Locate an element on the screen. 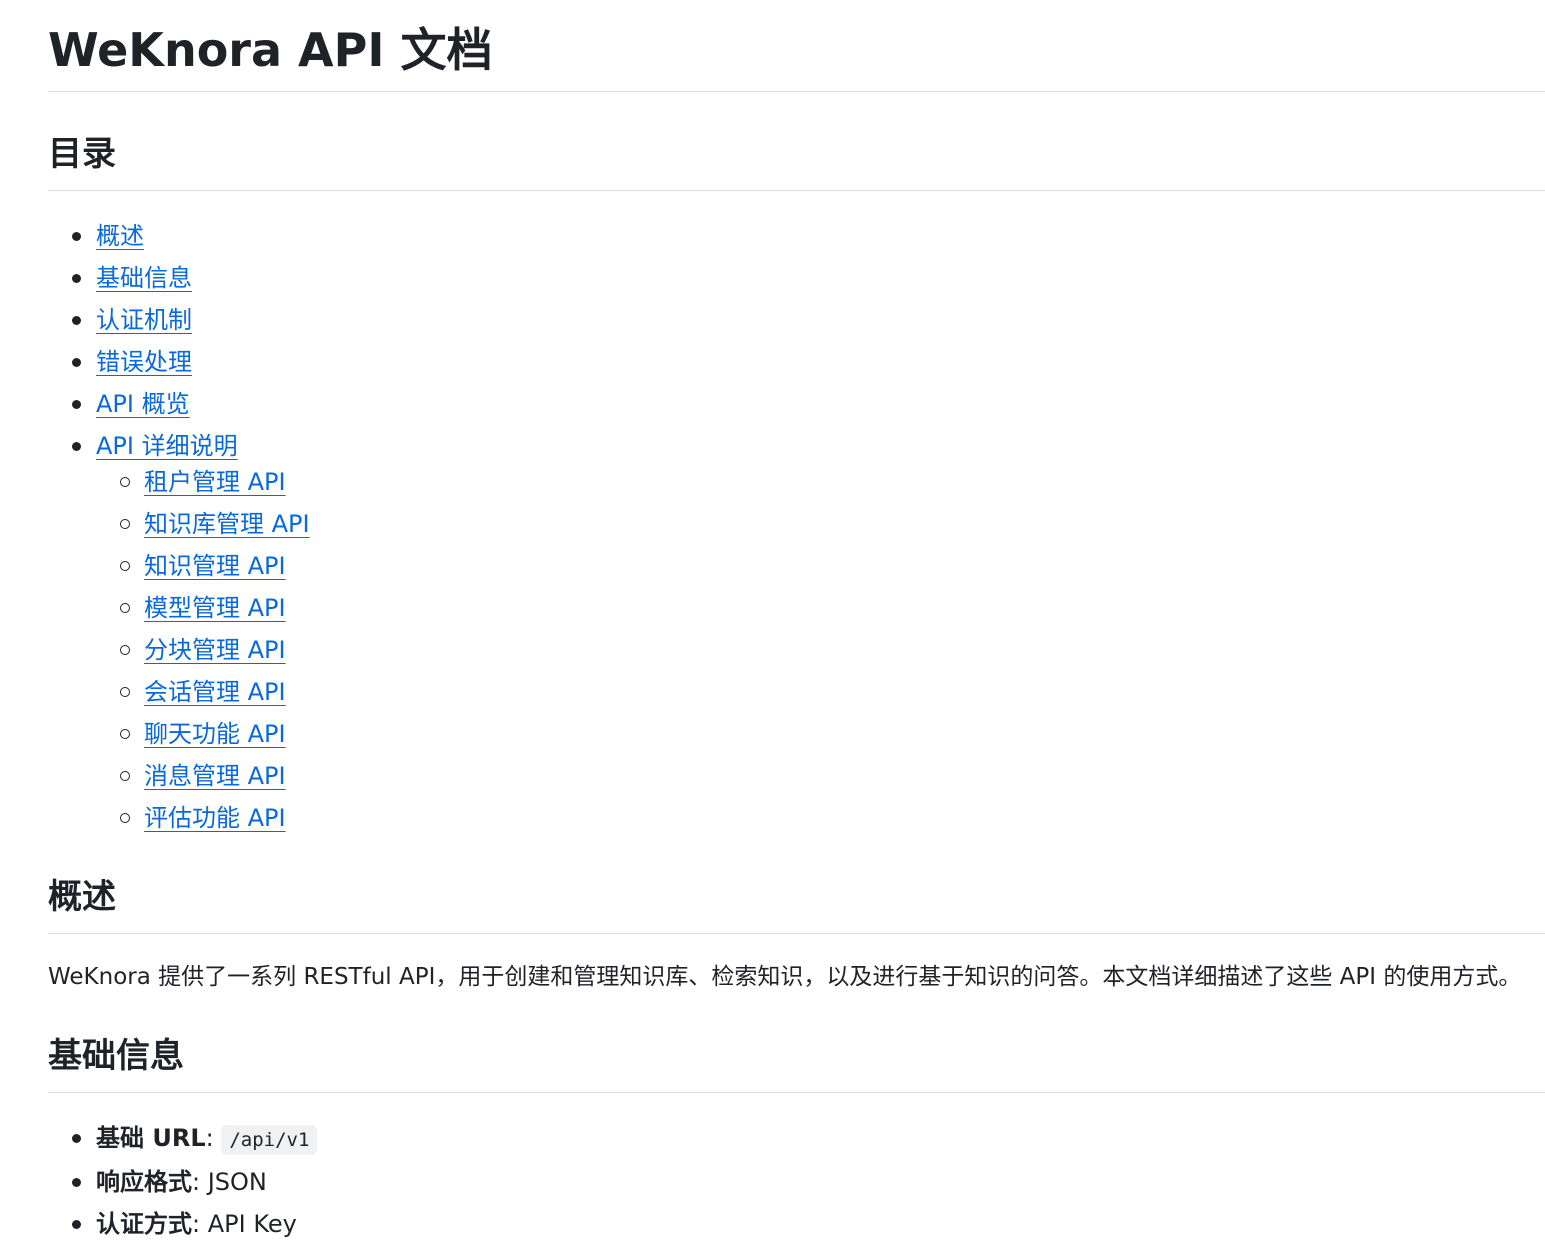  toc-link-chat-api: 聊天功能 API is located at coordinates (215, 734).